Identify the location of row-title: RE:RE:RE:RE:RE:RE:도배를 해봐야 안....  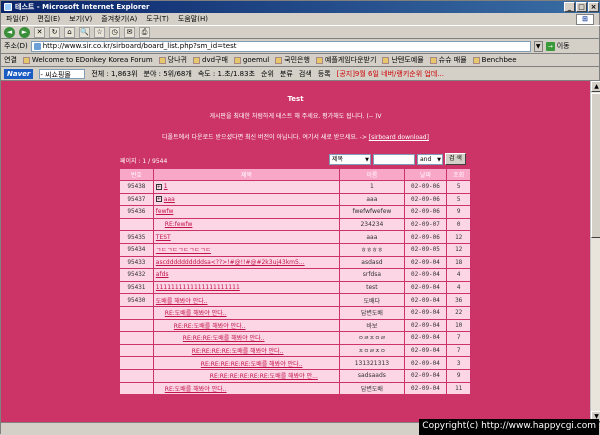
(246, 375).